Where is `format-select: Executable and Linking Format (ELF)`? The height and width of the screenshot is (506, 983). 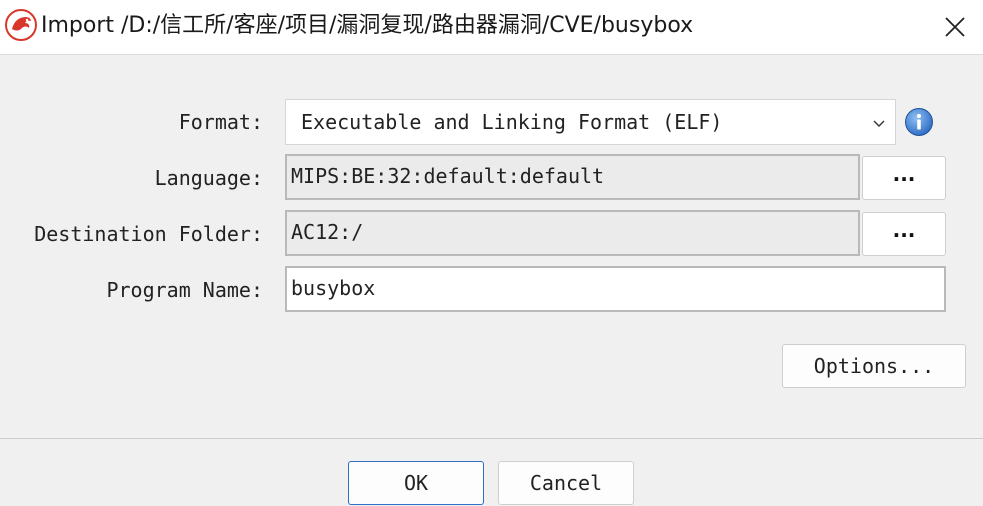
format-select: Executable and Linking Format (ELF) is located at coordinates (590, 122).